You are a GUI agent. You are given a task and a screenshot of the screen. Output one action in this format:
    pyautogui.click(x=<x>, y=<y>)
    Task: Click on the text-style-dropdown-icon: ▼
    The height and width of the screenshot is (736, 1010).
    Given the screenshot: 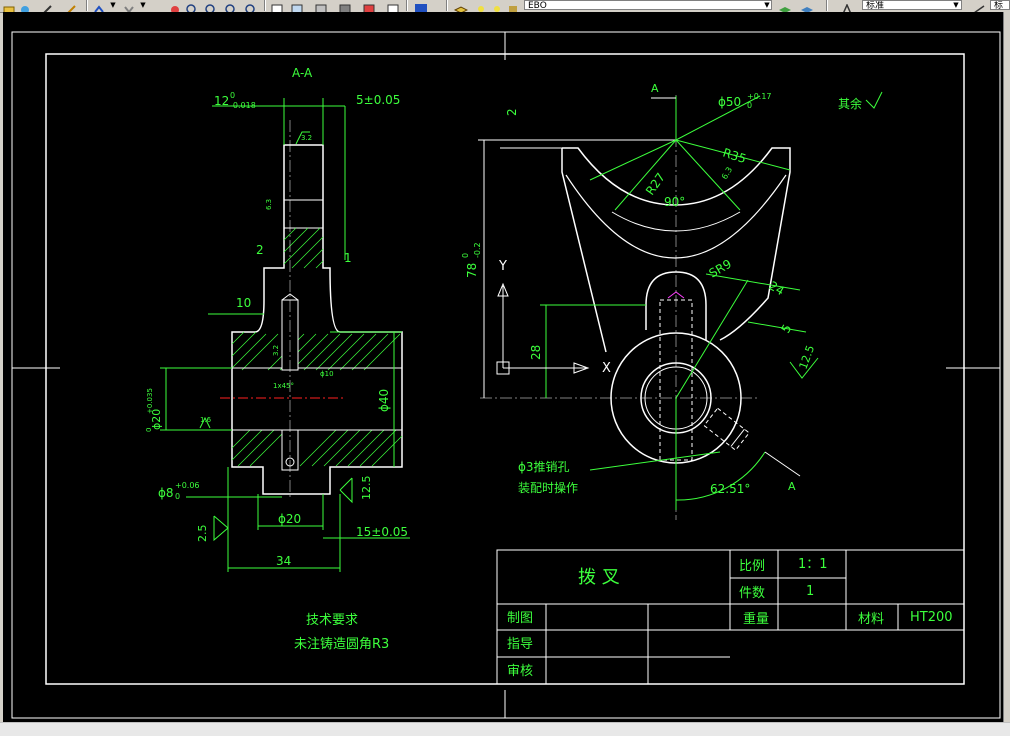 What is the action you would take?
    pyautogui.click(x=956, y=5)
    